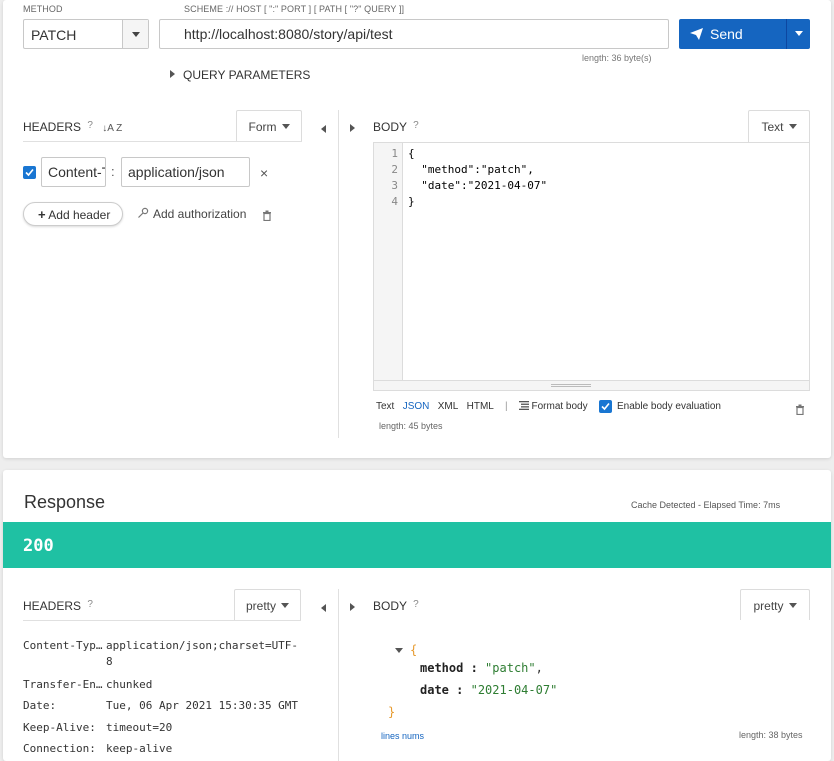  What do you see at coordinates (779, 126) in the screenshot?
I see `body-mode-select: Text` at bounding box center [779, 126].